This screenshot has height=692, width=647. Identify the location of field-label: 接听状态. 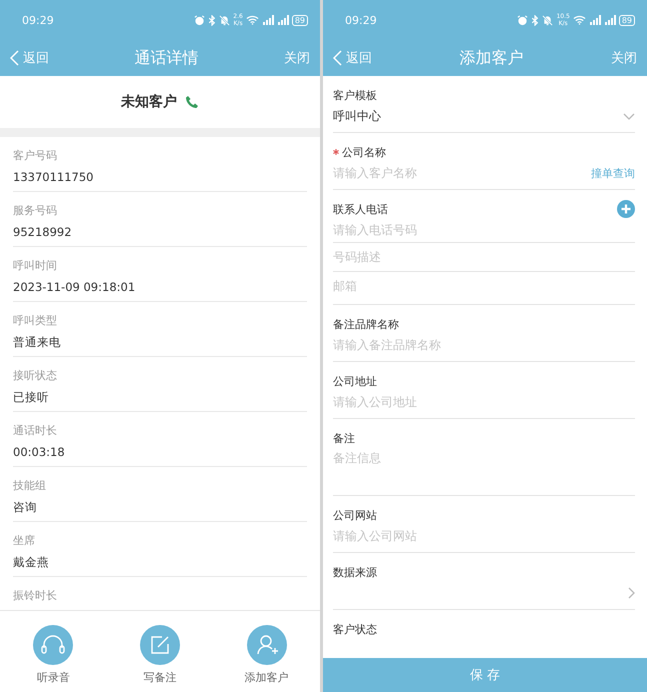
(35, 376).